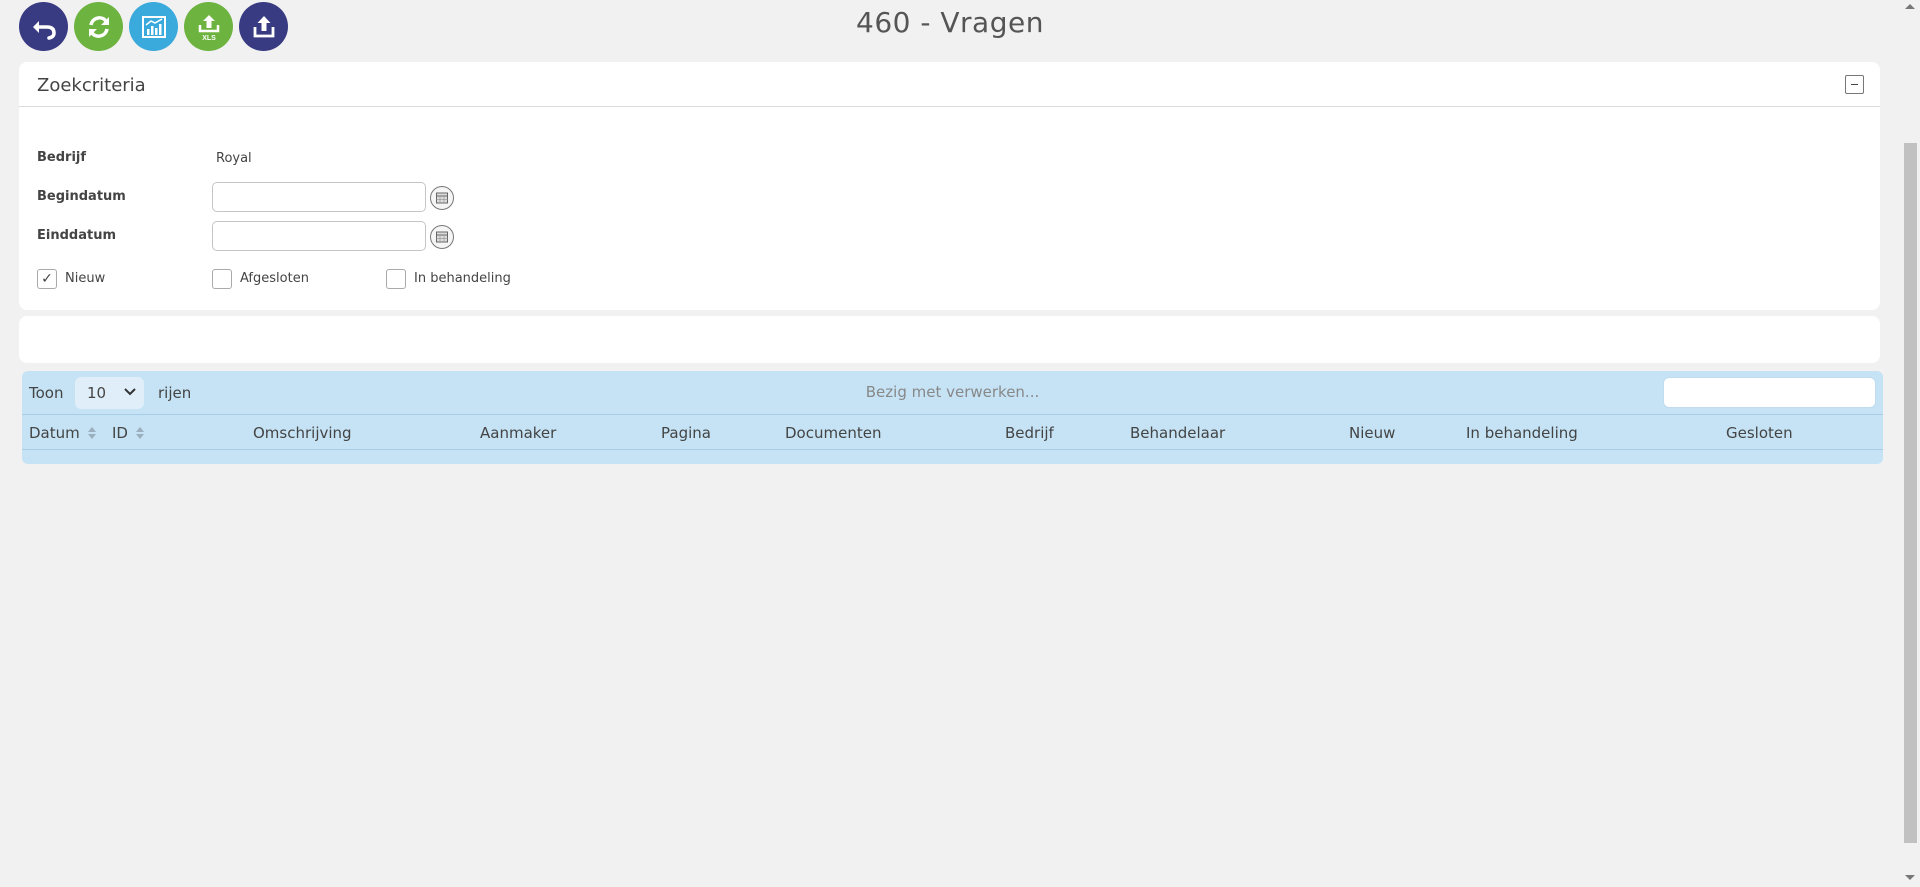 This screenshot has width=1920, height=887. Describe the element at coordinates (46, 393) in the screenshot. I see `show-label: Toon` at that location.